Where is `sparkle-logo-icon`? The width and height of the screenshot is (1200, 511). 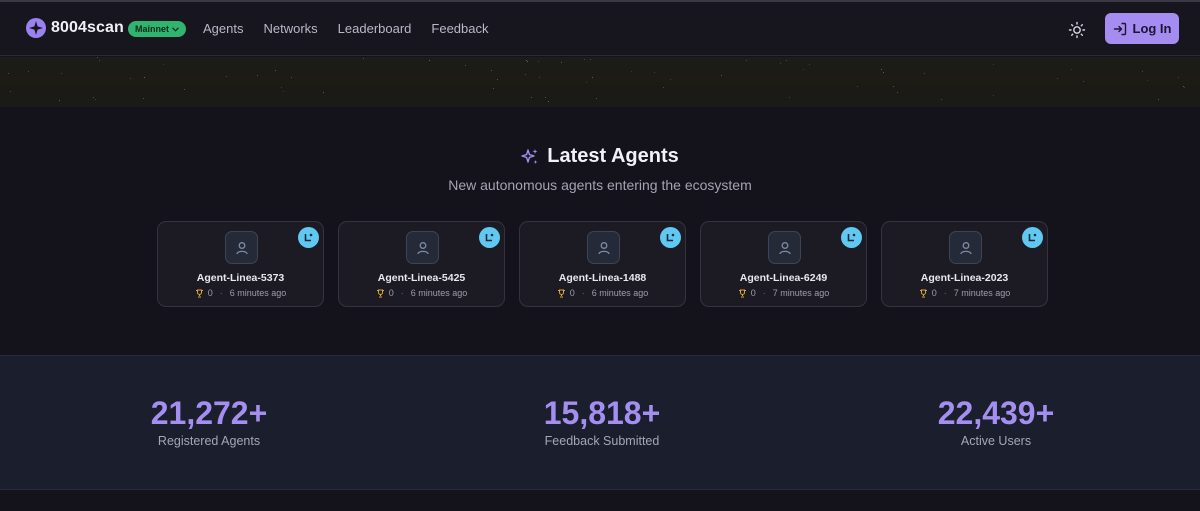 sparkle-logo-icon is located at coordinates (36, 28).